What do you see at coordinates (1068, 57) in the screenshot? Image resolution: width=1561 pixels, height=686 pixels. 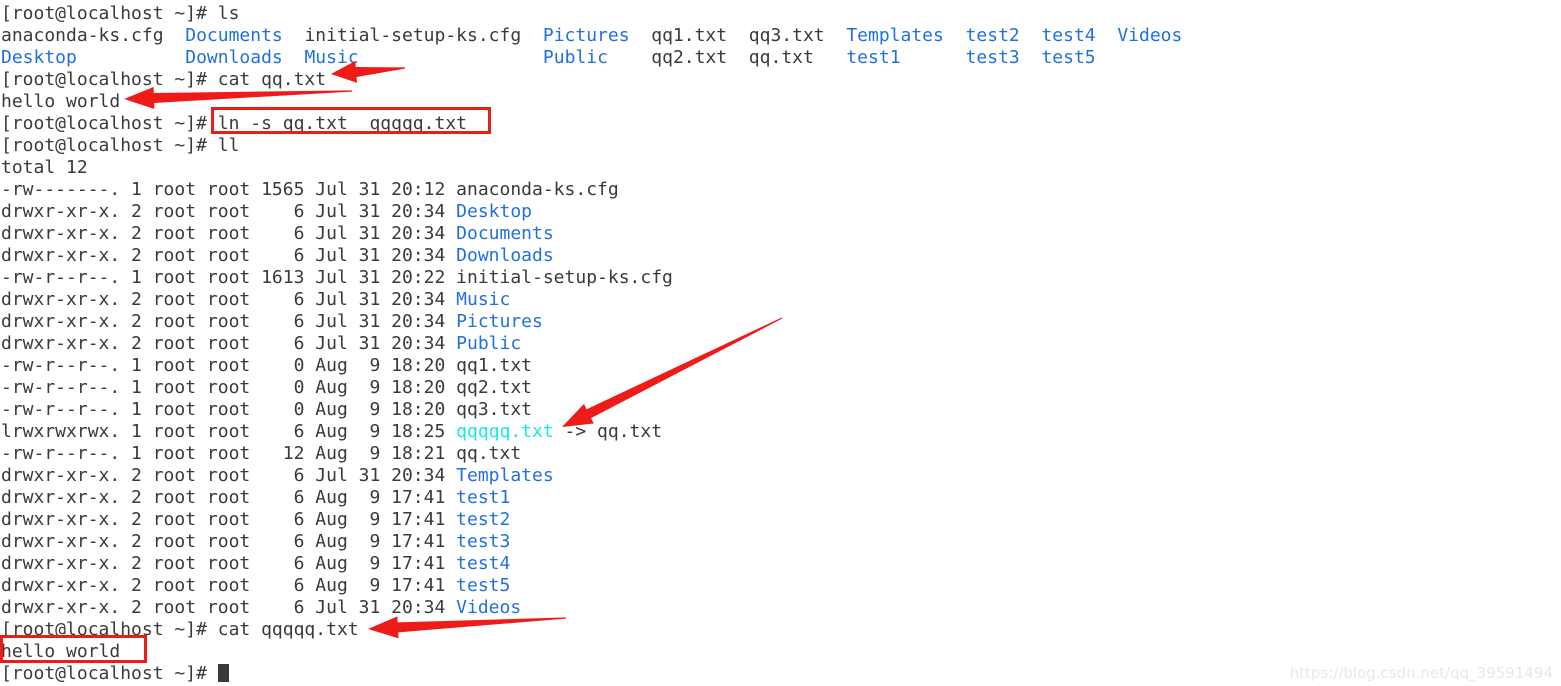 I see `terminal-text-ls-row-2-12: test5` at bounding box center [1068, 57].